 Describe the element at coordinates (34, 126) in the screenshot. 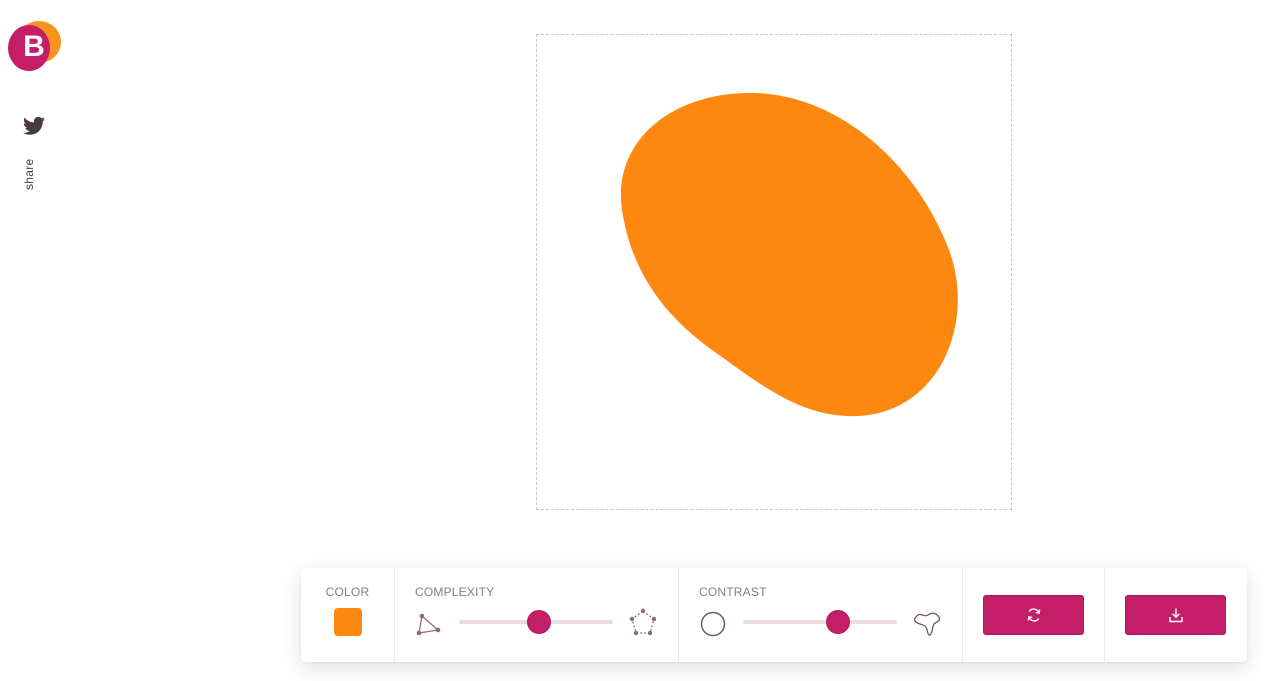

I see `twitter-icon` at that location.